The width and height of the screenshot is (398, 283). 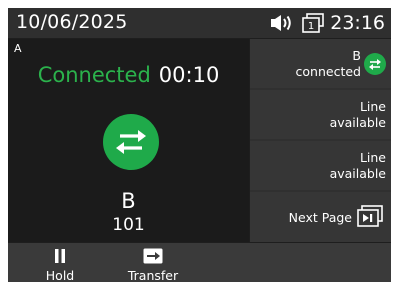 What do you see at coordinates (328, 71) in the screenshot?
I see `line-key-subtitle: connected` at bounding box center [328, 71].